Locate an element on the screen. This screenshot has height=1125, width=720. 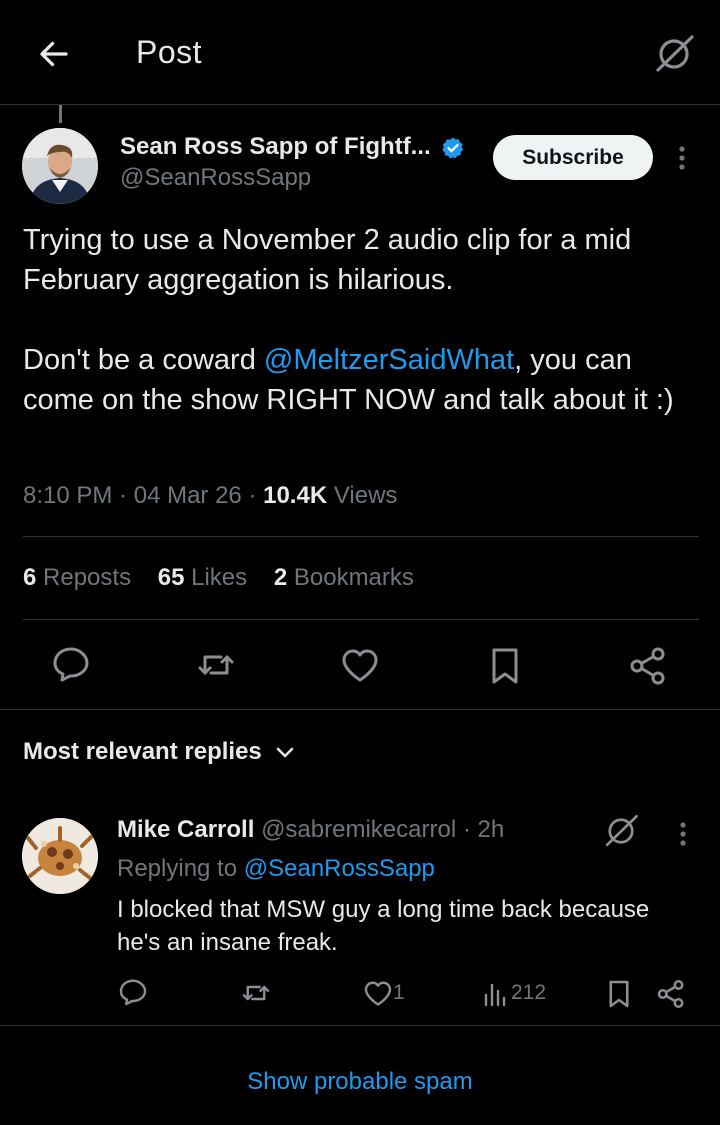
replying-to: Replying to @SeanRossSapp is located at coordinates (276, 869).